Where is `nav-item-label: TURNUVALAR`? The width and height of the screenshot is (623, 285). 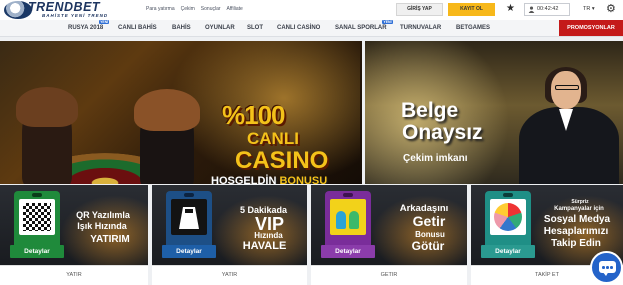
nav-item-label: TURNUVALAR is located at coordinates (421, 28).